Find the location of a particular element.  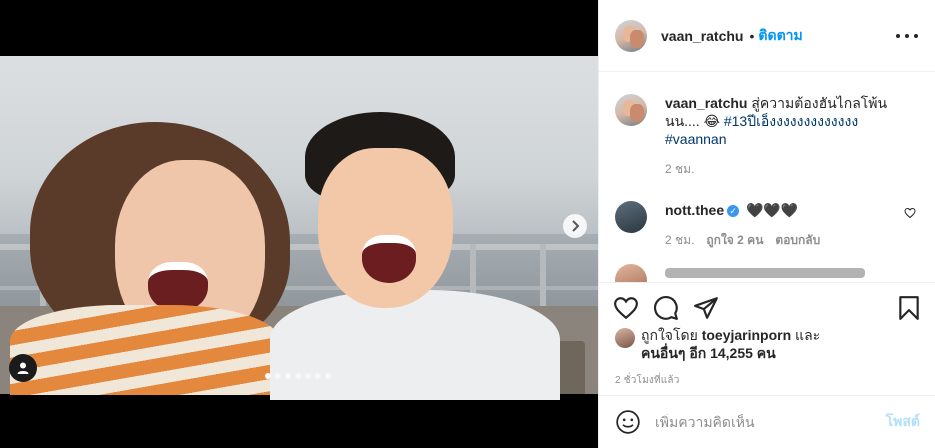

comment-text: nott.thee ✓ 🖤🖤🖤 is located at coordinates (742, 210).